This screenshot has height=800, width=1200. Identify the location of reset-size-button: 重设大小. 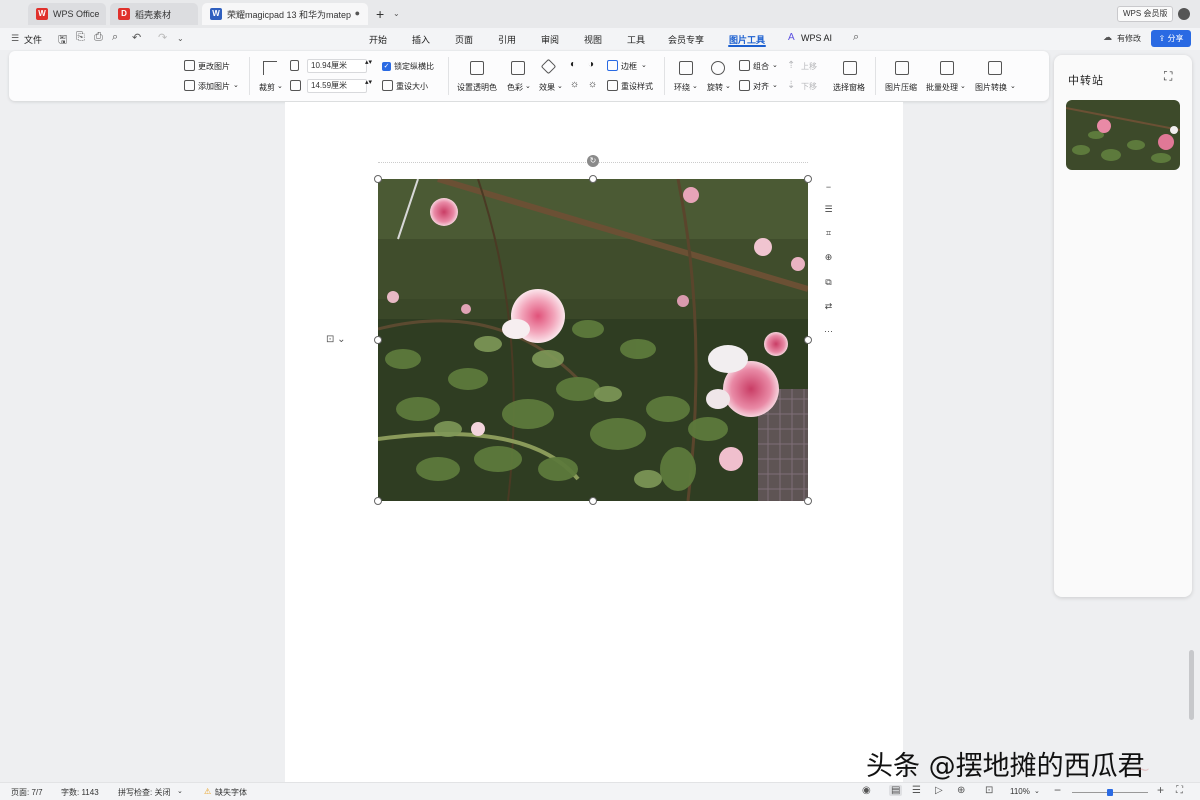
(412, 86).